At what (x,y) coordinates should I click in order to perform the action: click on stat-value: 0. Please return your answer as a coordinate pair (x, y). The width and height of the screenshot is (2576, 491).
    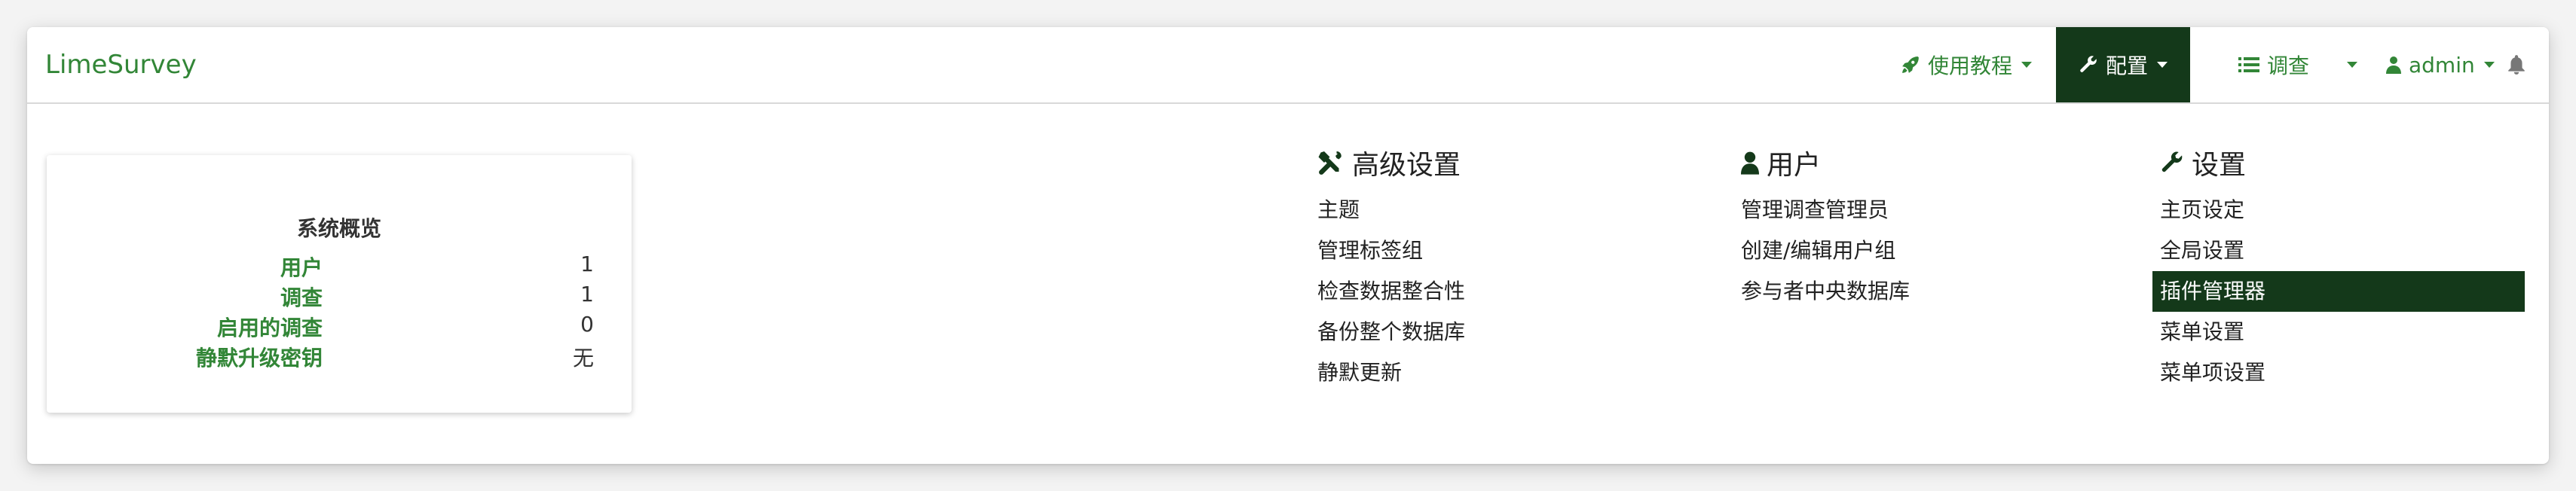
    Looking at the image, I should click on (587, 324).